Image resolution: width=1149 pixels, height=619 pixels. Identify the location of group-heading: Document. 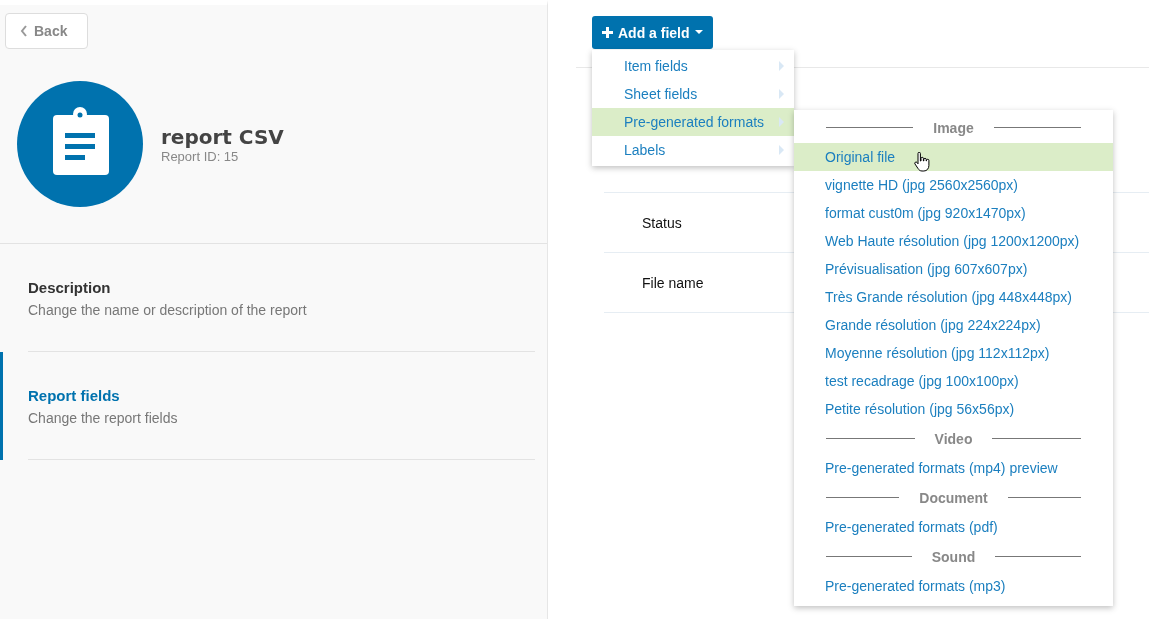
(953, 497).